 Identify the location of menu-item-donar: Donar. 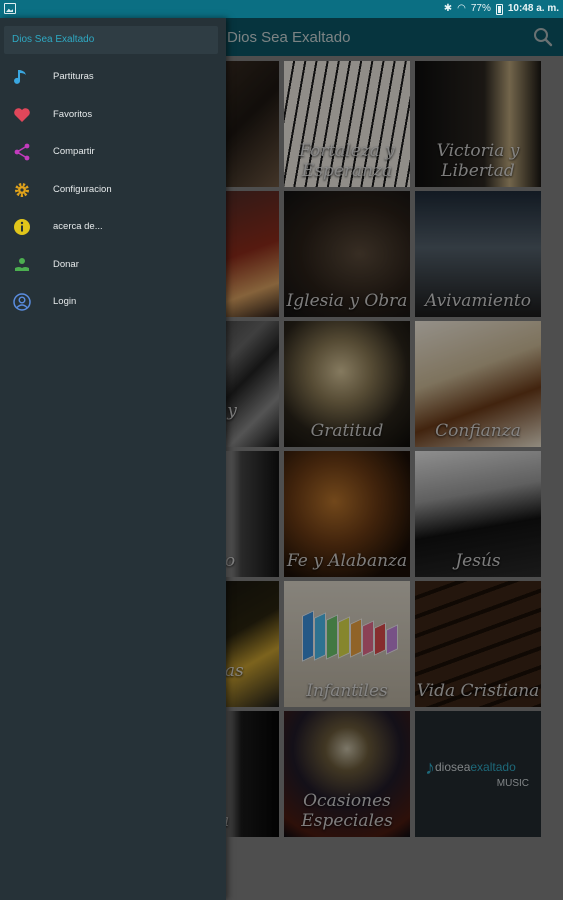
(113, 265).